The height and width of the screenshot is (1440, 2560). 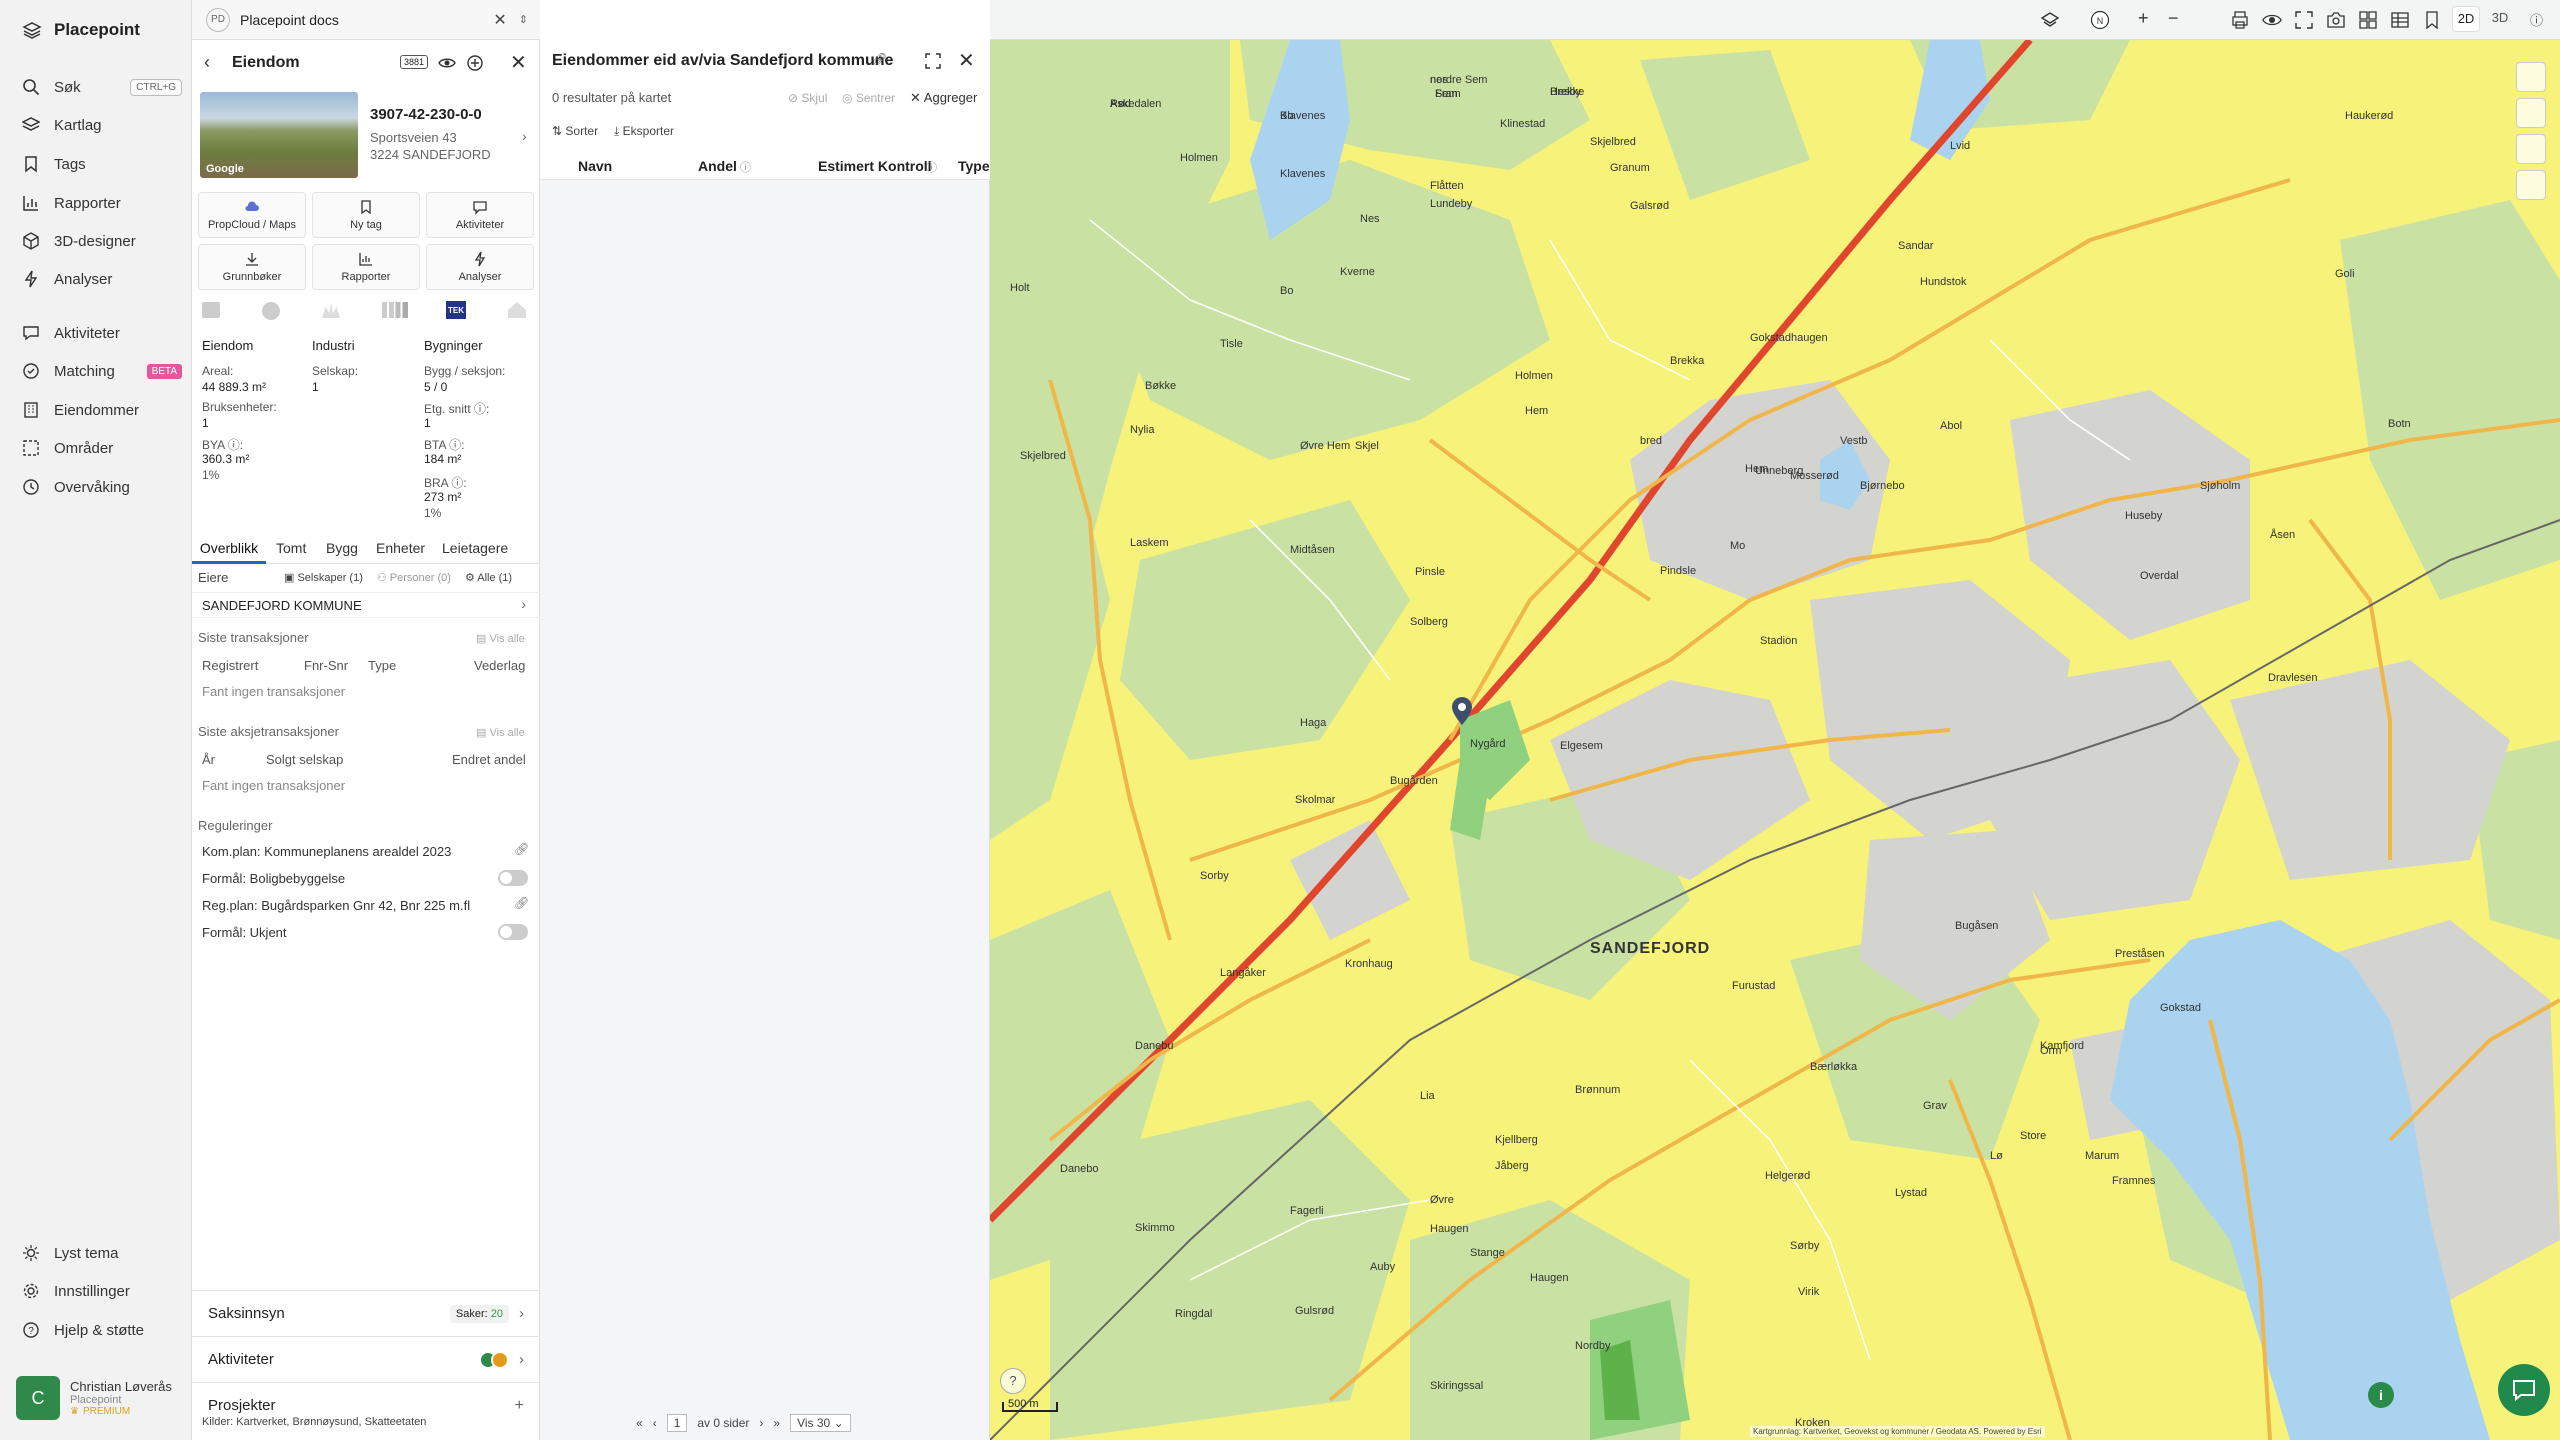 I want to click on globe-icon, so click(x=271, y=311).